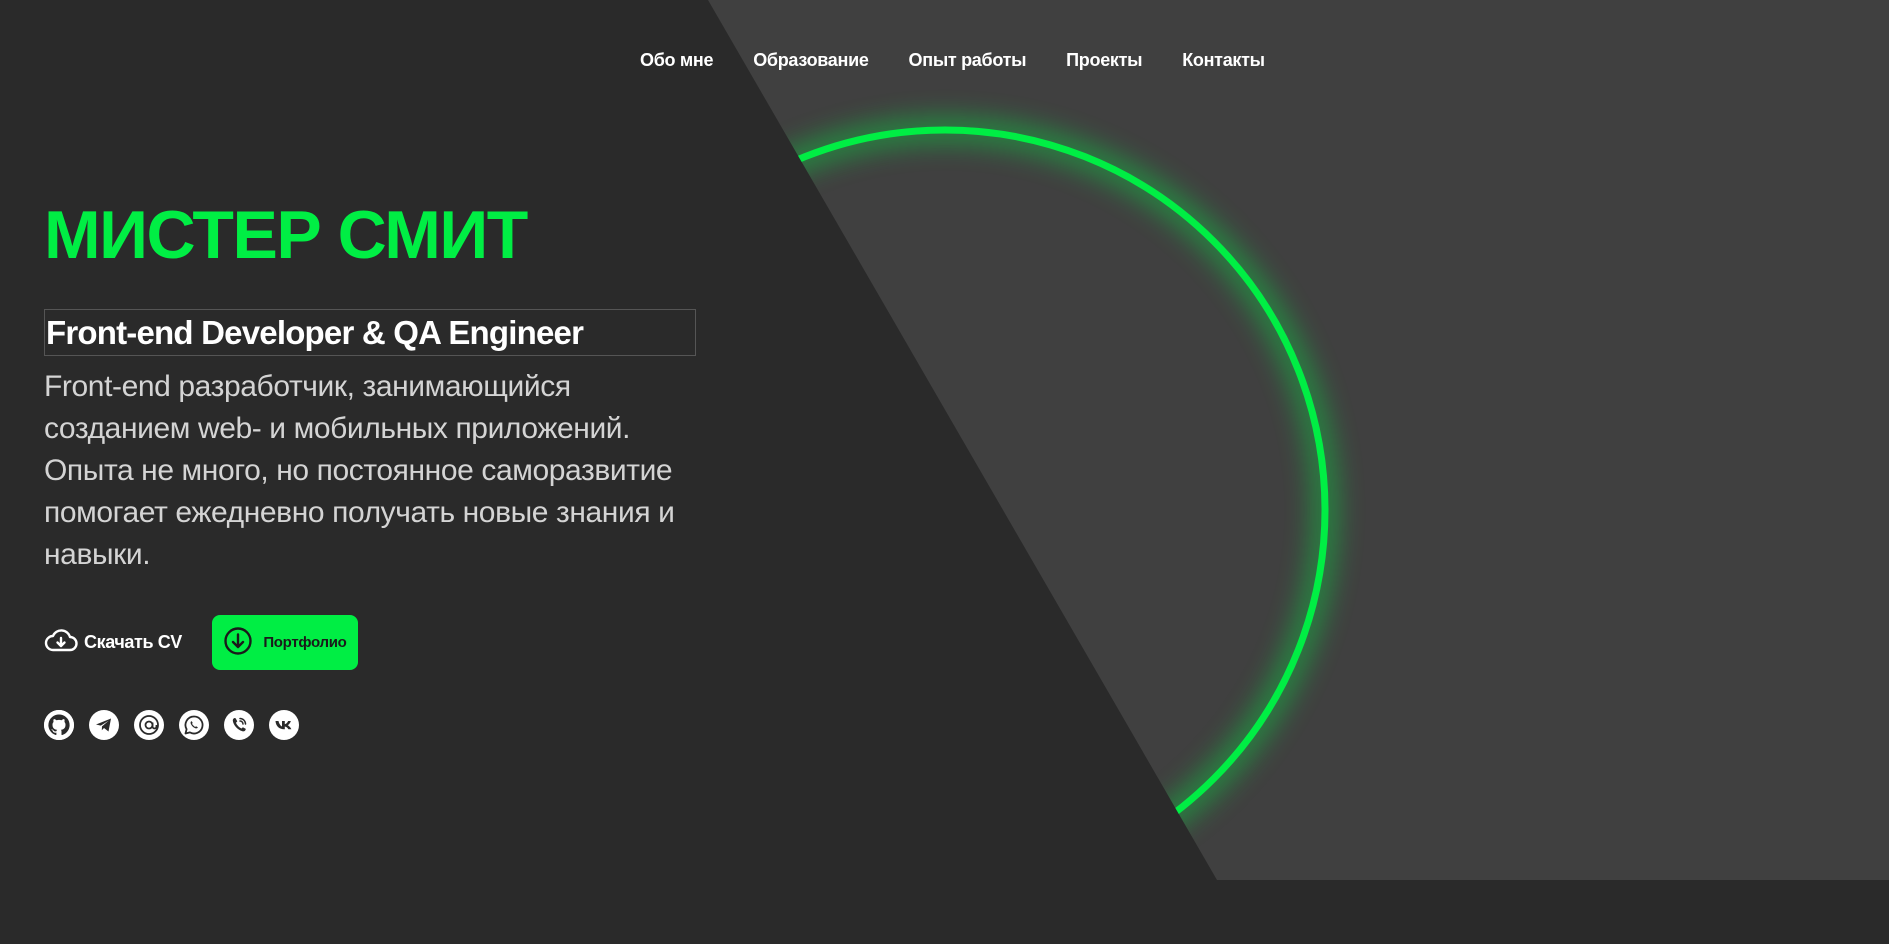  What do you see at coordinates (305, 642) in the screenshot?
I see `portfolio-label: Портфолио` at bounding box center [305, 642].